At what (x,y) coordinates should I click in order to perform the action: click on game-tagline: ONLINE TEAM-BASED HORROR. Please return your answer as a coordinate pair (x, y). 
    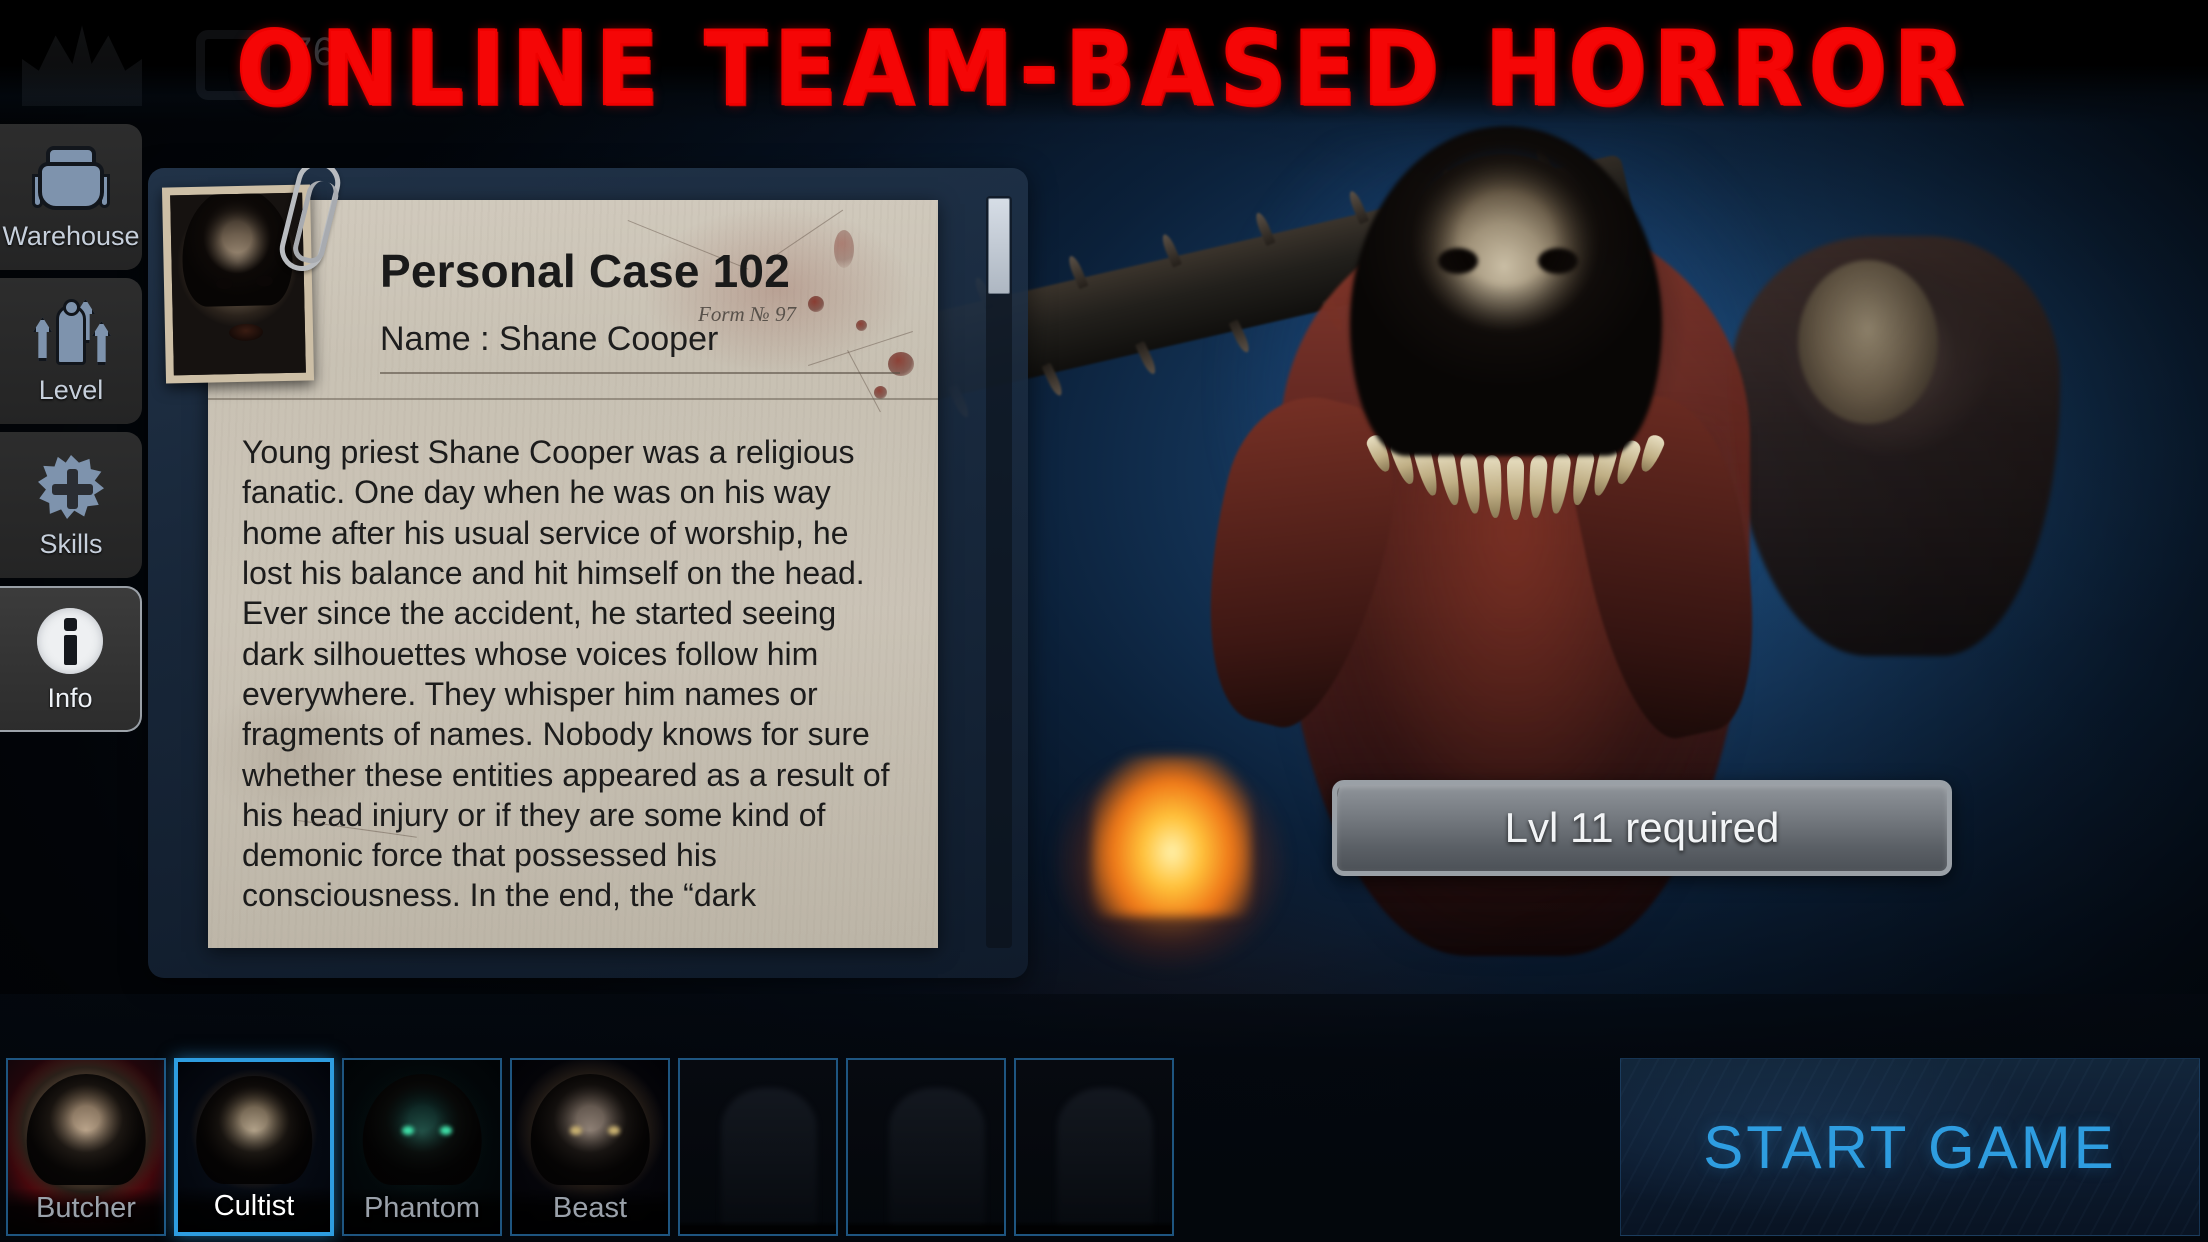
    Looking at the image, I should click on (1103, 69).